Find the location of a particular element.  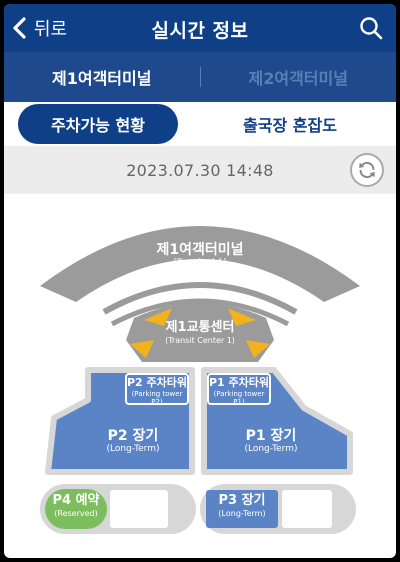

terminal-1-name-en: (Terminal 1) is located at coordinates (200, 263).